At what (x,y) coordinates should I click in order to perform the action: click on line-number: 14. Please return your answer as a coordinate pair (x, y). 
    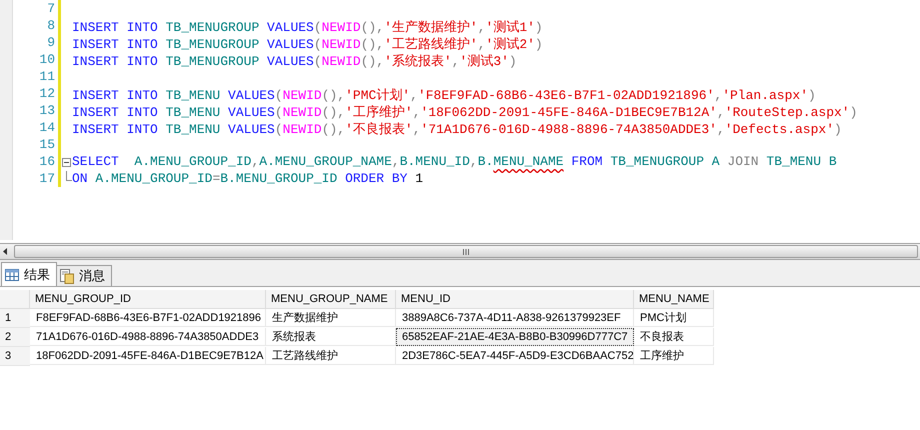
    Looking at the image, I should click on (46, 128).